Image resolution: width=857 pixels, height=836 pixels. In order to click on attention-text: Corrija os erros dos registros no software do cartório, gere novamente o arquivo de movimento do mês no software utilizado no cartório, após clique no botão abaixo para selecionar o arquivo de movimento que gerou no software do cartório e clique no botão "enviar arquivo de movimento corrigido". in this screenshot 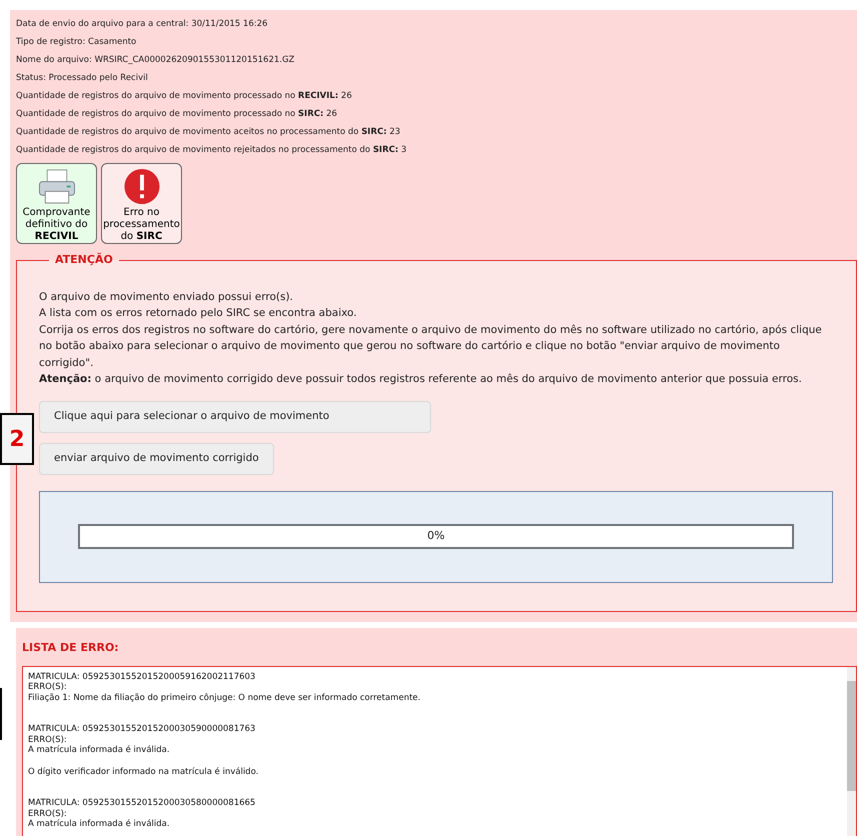, I will do `click(431, 346)`.